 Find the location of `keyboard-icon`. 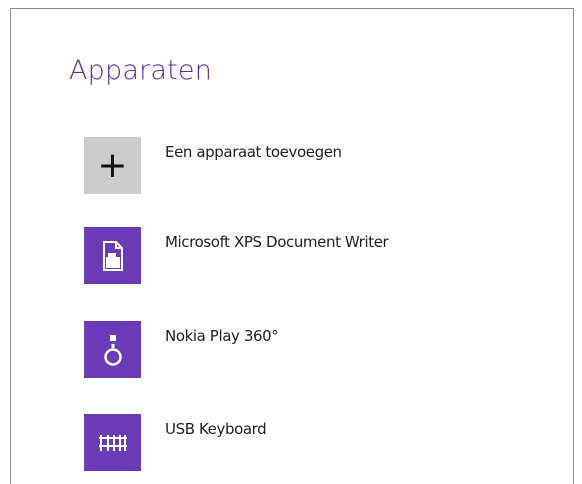

keyboard-icon is located at coordinates (112, 442).